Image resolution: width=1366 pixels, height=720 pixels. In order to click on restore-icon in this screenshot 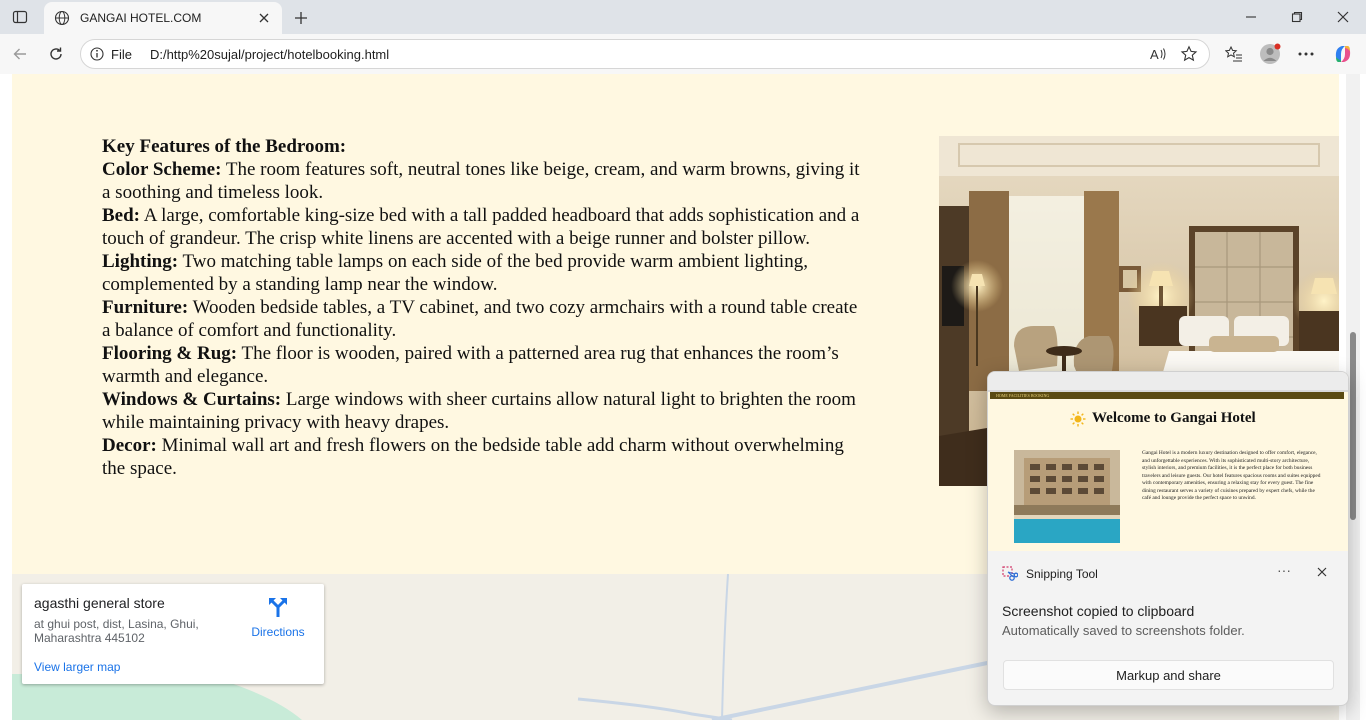, I will do `click(1297, 17)`.